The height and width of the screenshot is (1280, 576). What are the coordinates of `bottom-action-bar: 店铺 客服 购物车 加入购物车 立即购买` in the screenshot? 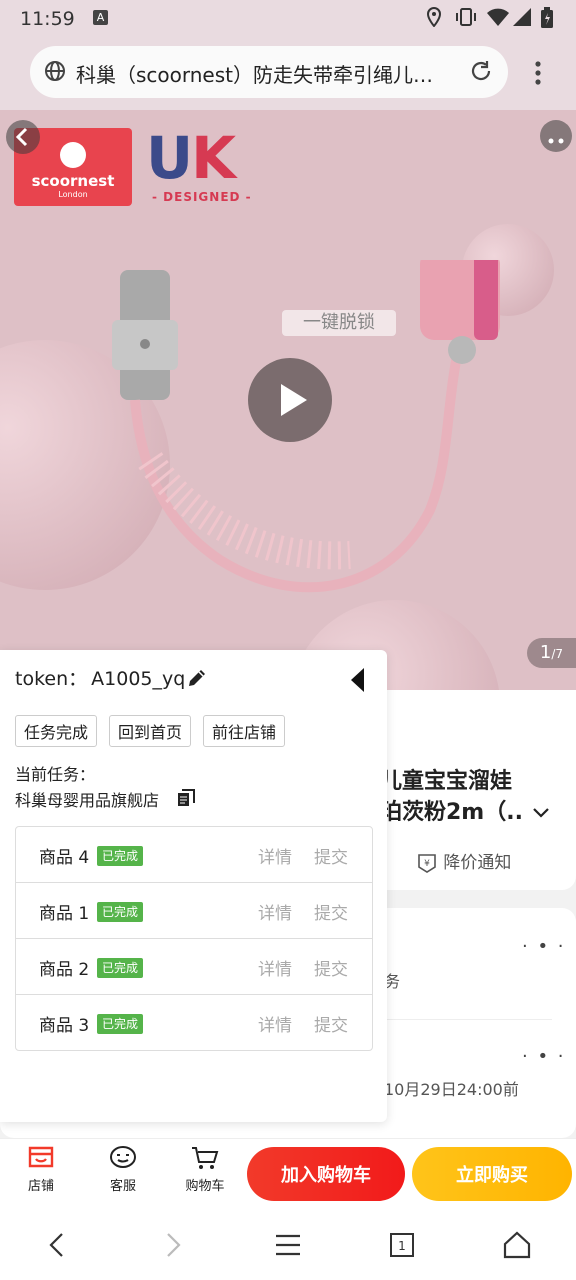 It's located at (288, 1173).